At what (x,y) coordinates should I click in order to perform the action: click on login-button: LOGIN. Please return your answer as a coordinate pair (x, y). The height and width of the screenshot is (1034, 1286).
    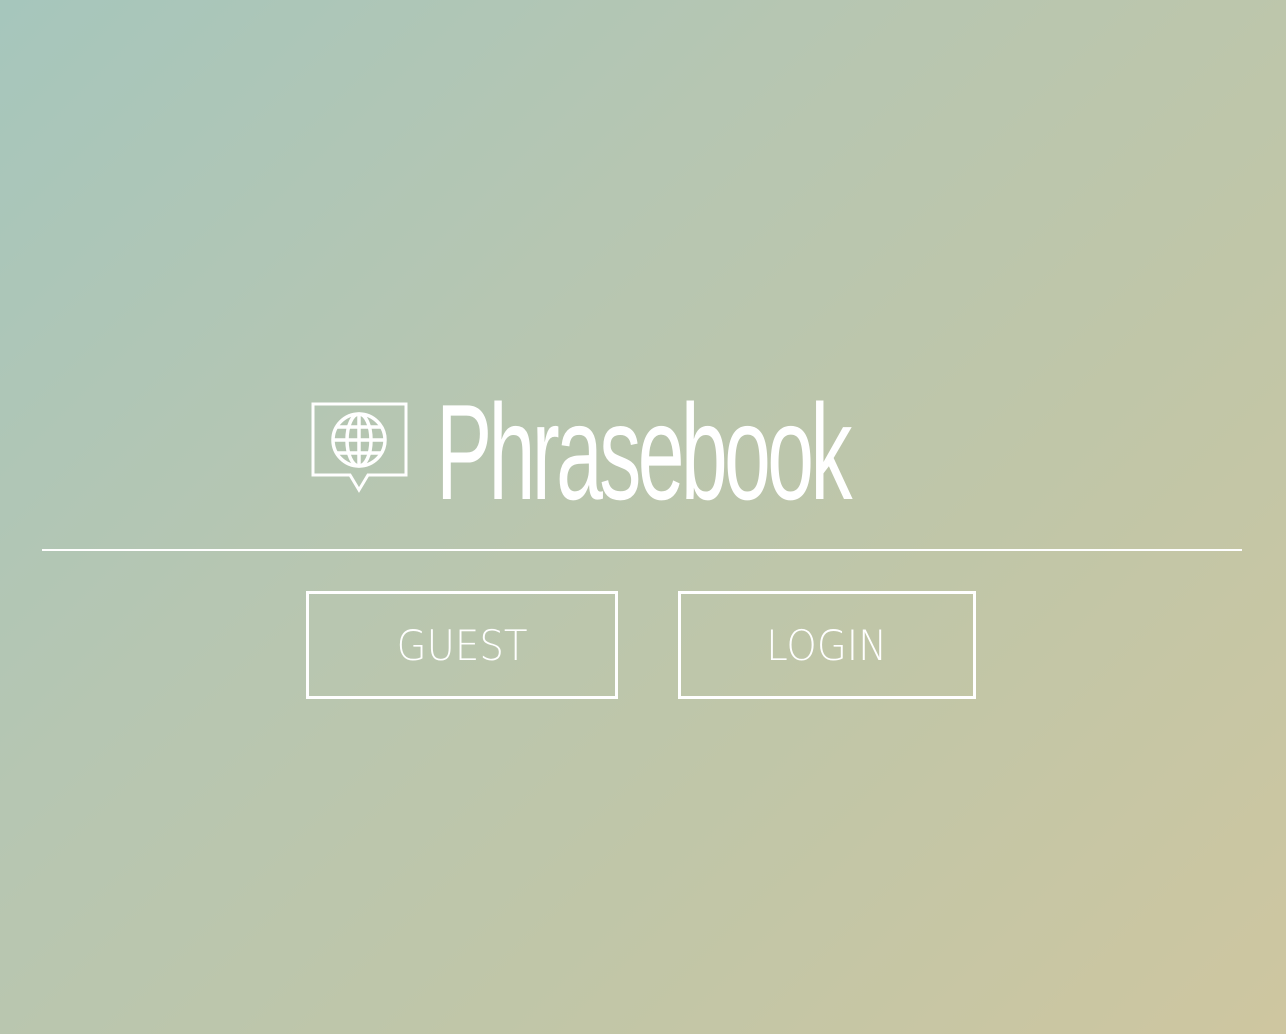
    Looking at the image, I should click on (827, 645).